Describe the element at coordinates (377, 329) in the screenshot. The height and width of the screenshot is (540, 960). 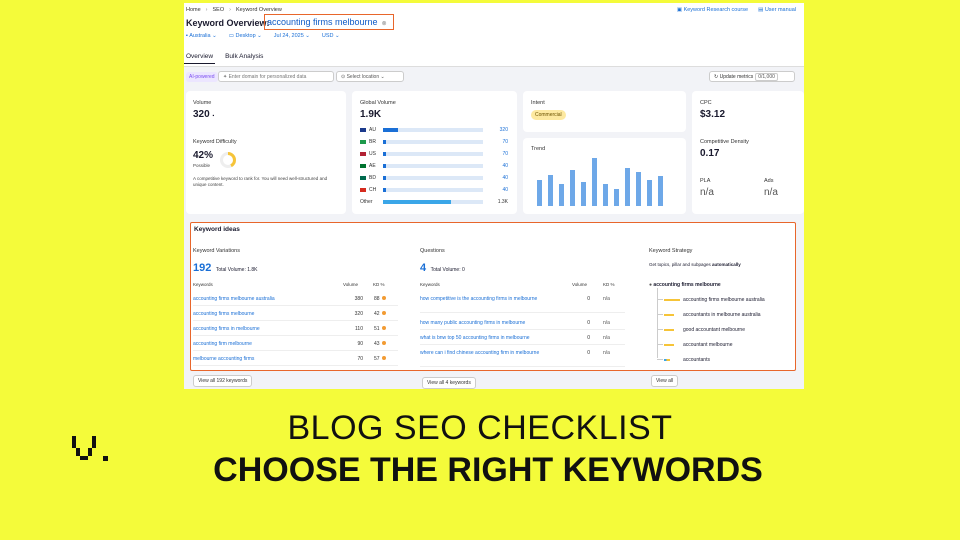
I see `kd-value: 51` at that location.